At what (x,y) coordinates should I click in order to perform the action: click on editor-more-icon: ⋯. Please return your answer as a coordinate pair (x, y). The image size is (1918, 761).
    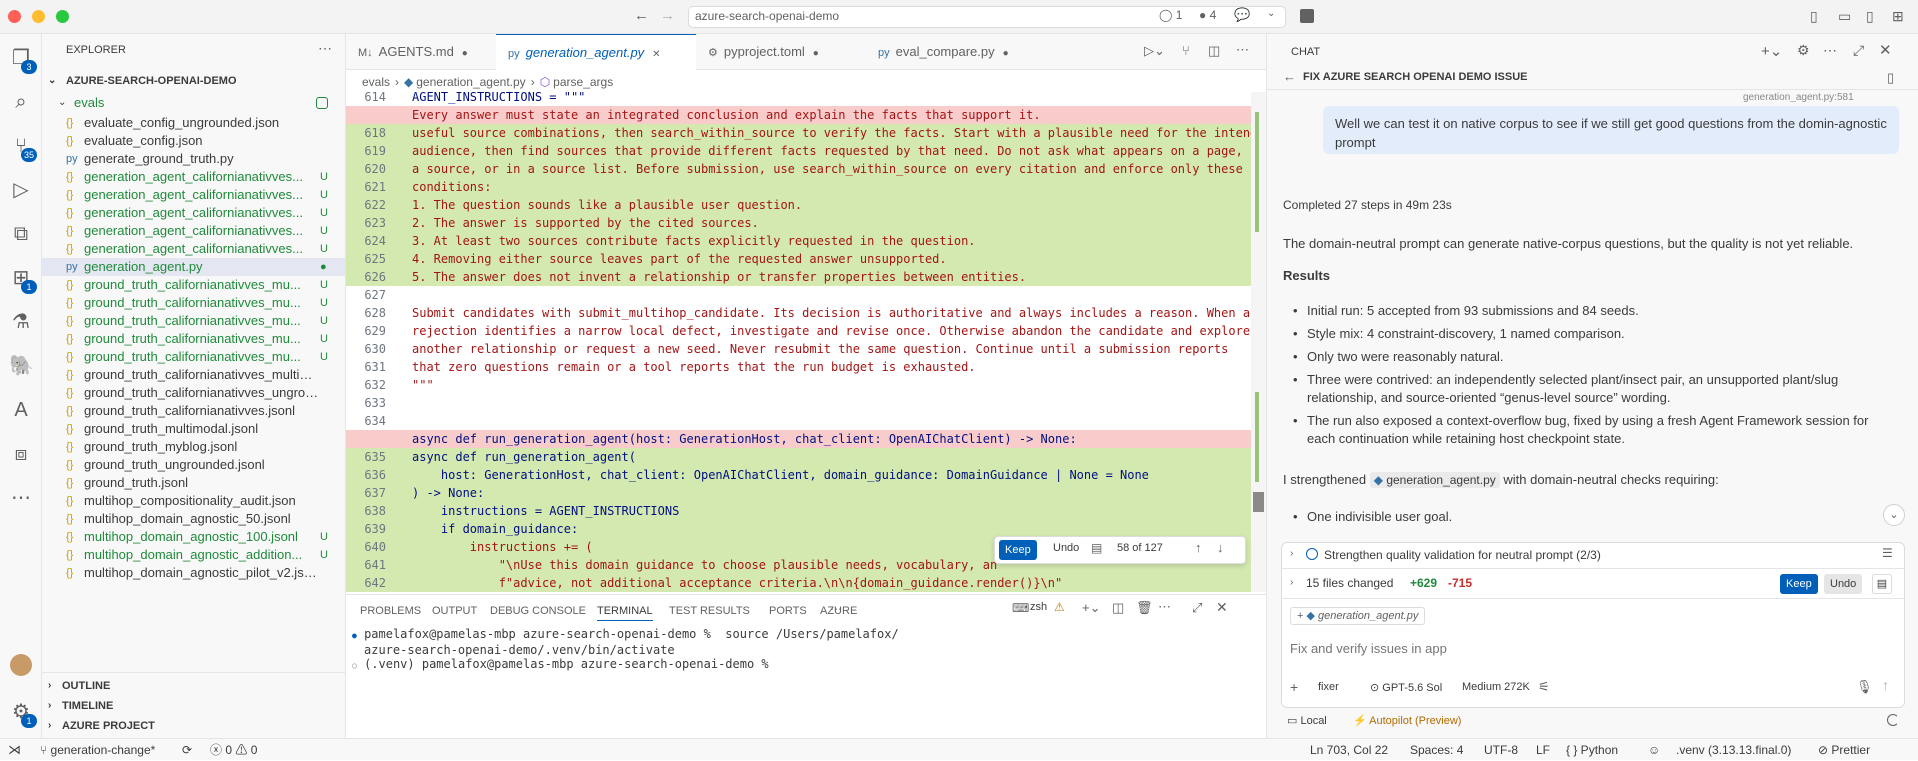
    Looking at the image, I should click on (1242, 50).